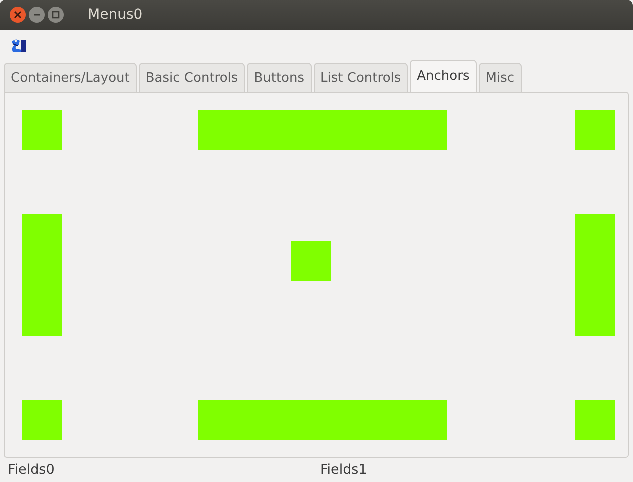 The height and width of the screenshot is (482, 633). What do you see at coordinates (37, 15) in the screenshot?
I see `minimize-button` at bounding box center [37, 15].